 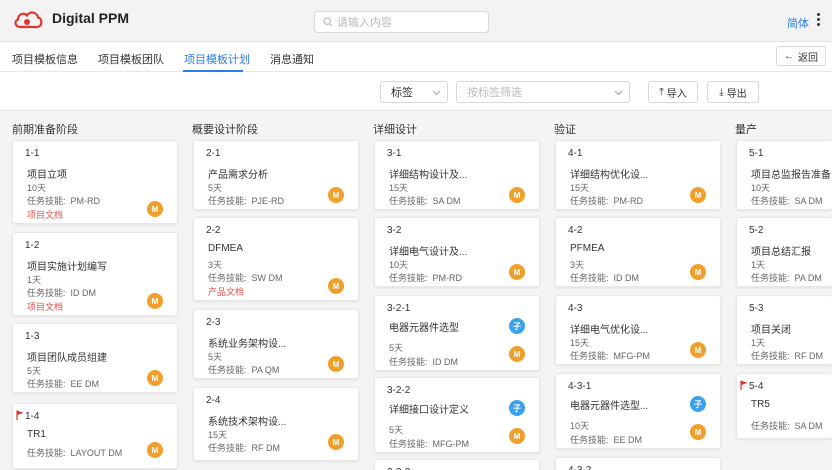 I want to click on task-skill: 任务技能: PA DM, so click(x=786, y=278).